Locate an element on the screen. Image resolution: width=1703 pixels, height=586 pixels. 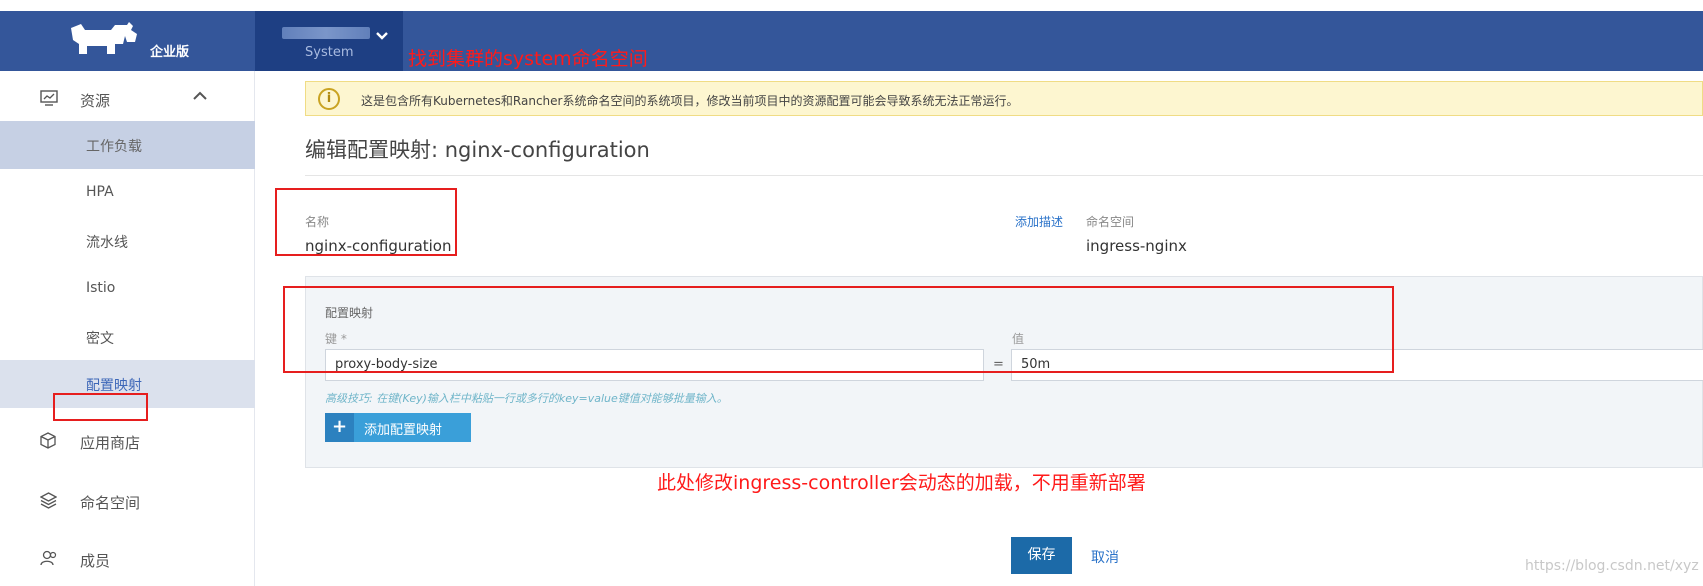
add-config-map-button: + 添加配置映射 is located at coordinates (398, 427).